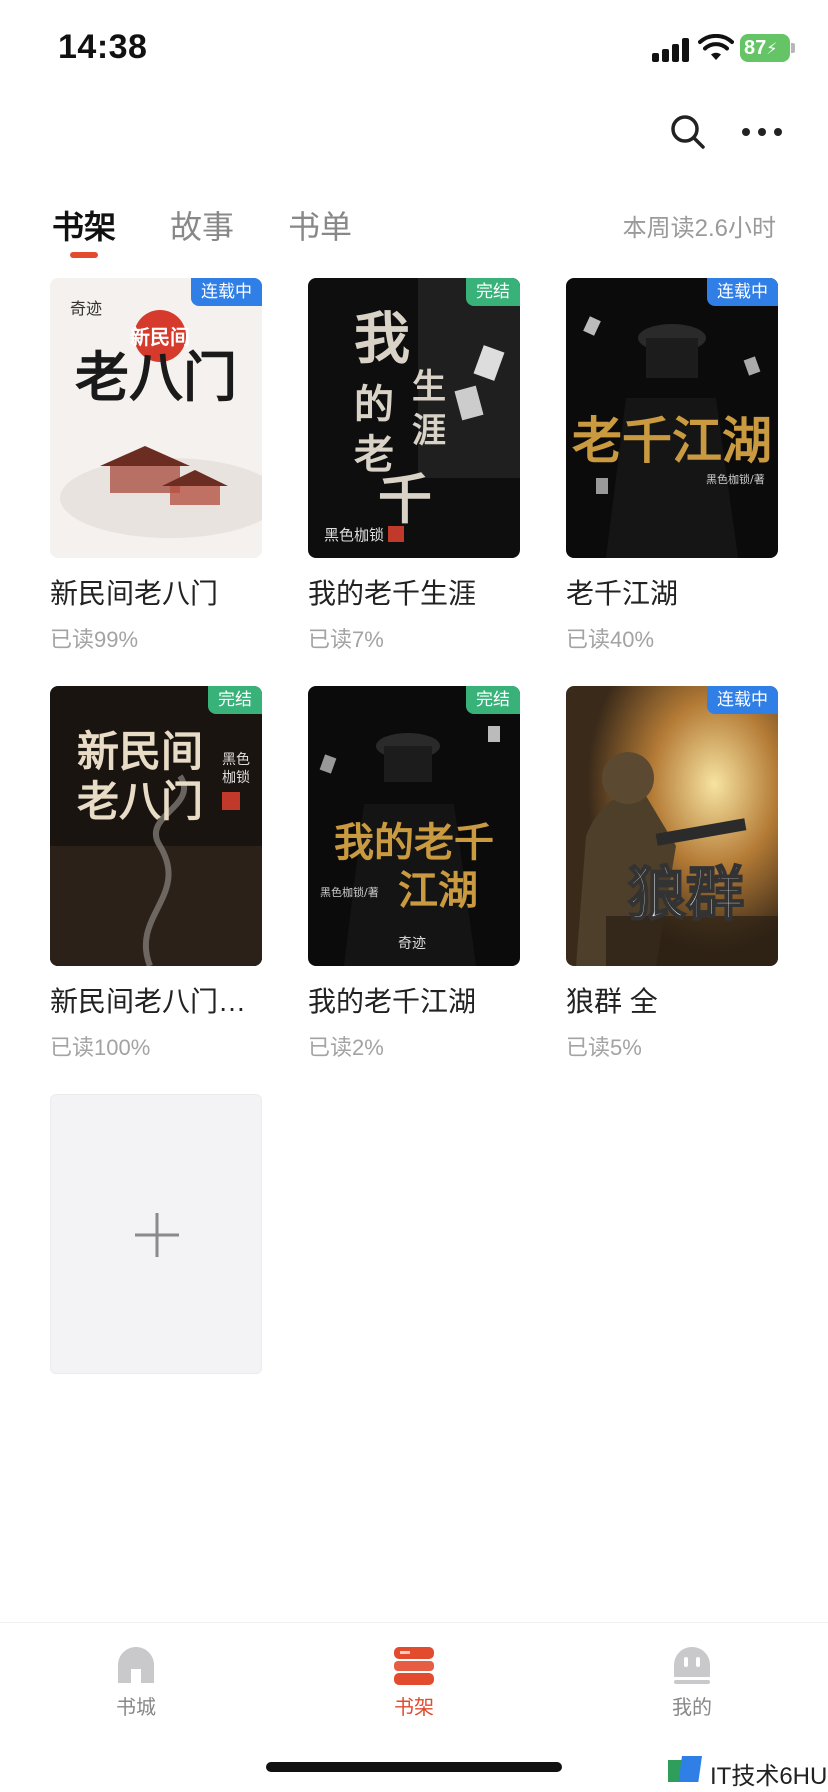  Describe the element at coordinates (136, 1708) in the screenshot. I see `tabbar-label: 书城` at that location.